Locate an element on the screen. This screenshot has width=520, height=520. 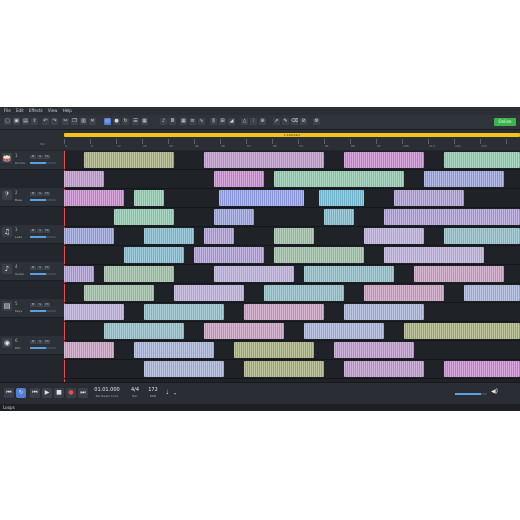
to-start-icon: ⏮ is located at coordinates (35, 393).